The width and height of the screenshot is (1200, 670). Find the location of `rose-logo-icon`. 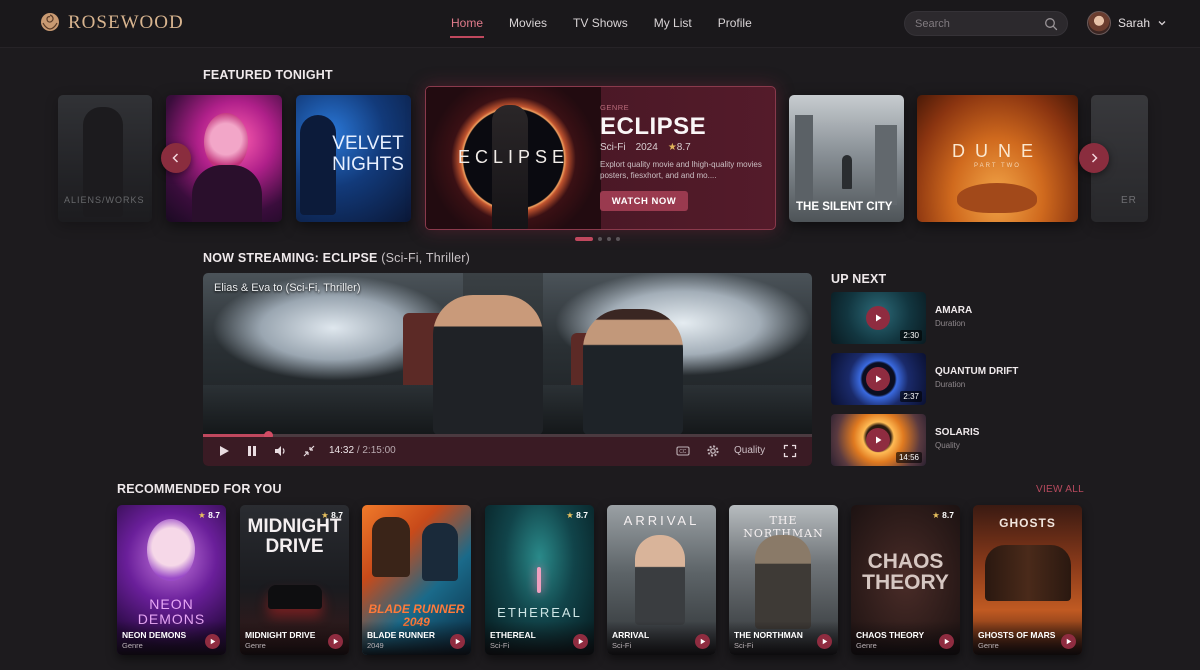

rose-logo-icon is located at coordinates (50, 22).